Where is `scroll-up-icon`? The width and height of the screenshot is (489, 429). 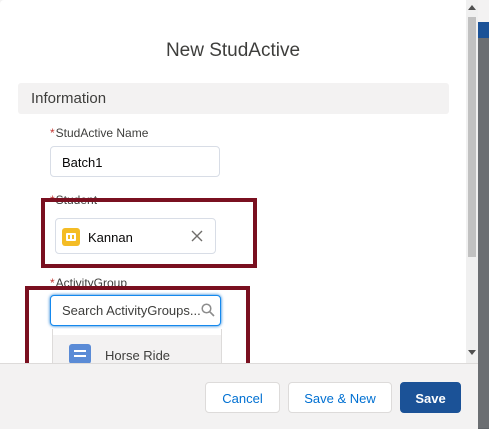
scroll-up-icon is located at coordinates (472, 7).